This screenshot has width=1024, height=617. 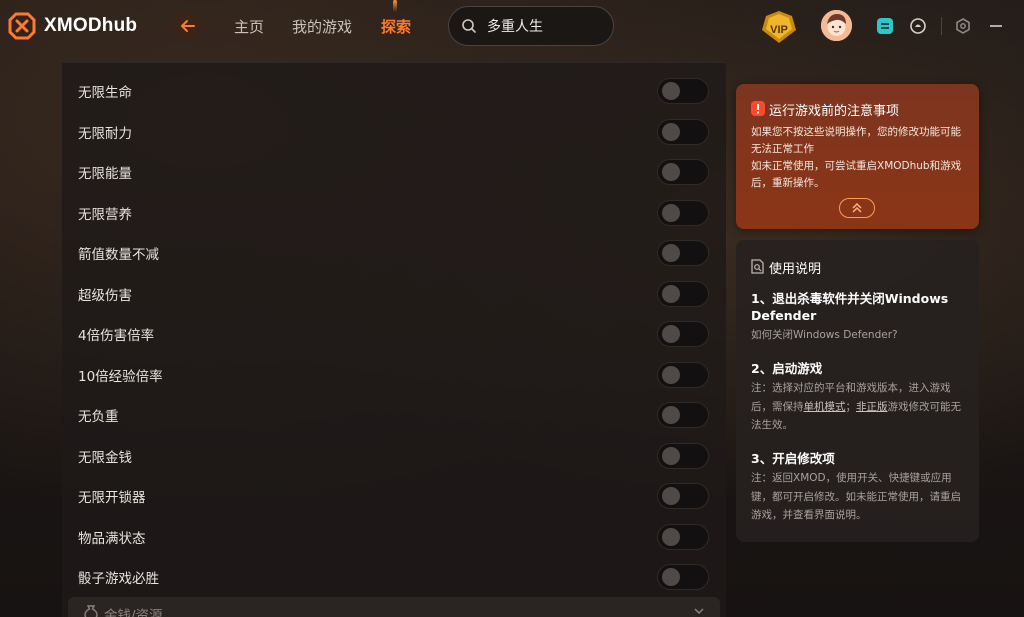 What do you see at coordinates (851, 406) in the screenshot?
I see `step2-text-b: ；` at bounding box center [851, 406].